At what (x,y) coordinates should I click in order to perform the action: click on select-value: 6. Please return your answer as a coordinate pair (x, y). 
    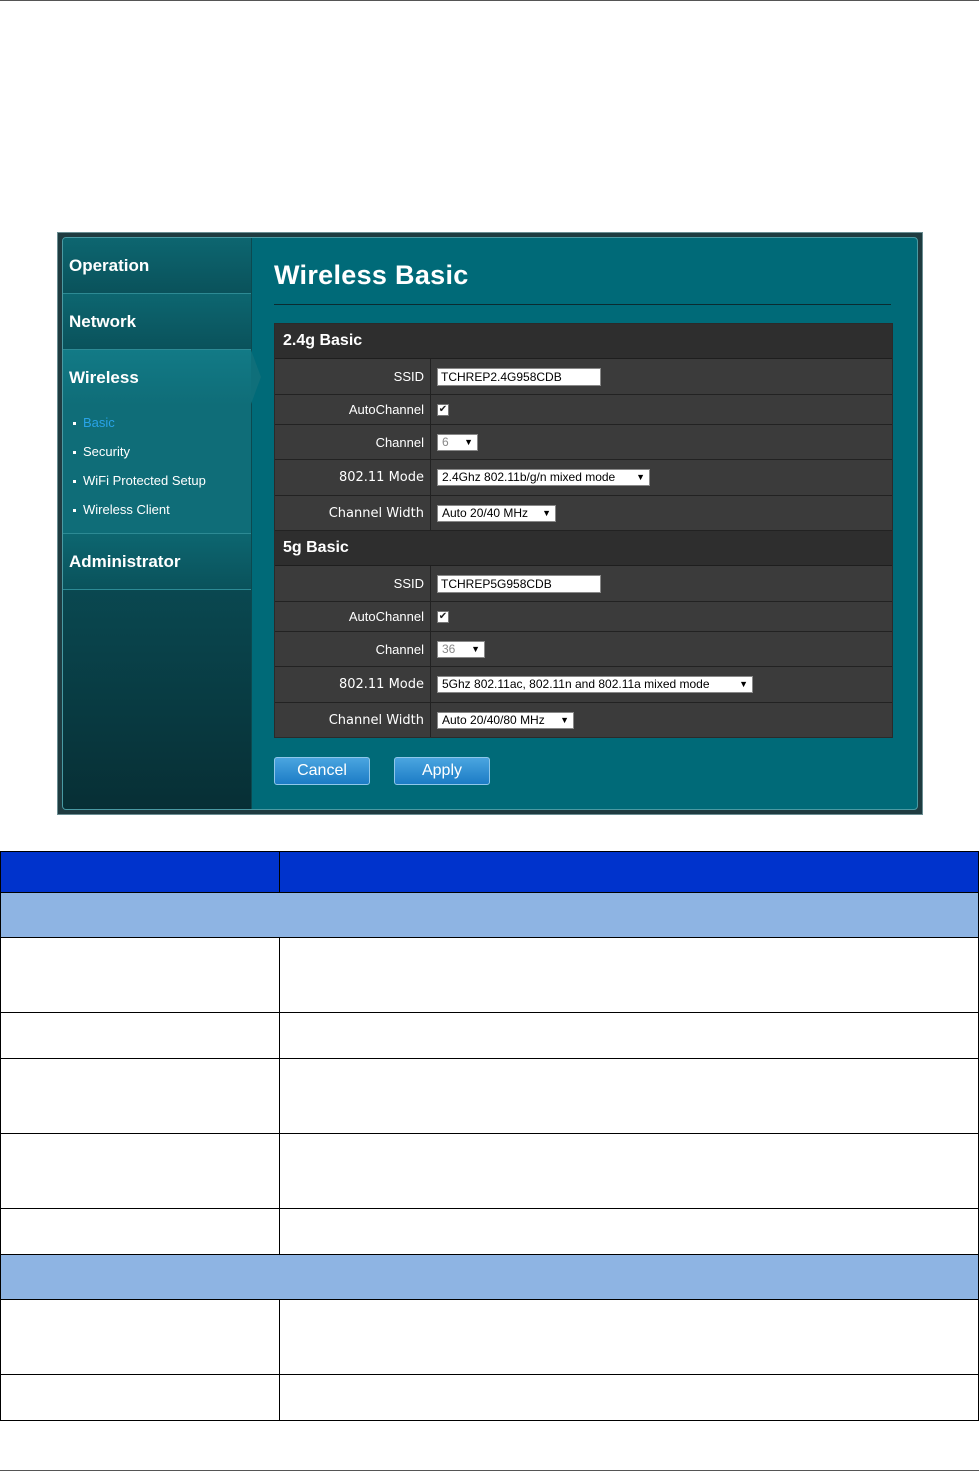
    Looking at the image, I should click on (445, 441).